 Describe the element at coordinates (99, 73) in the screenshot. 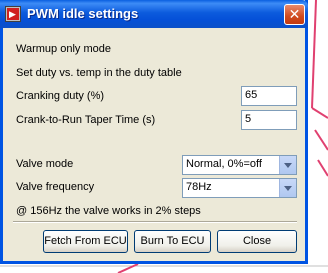

I see `duty-table-note: Set duty vs. temp in the duty table` at that location.